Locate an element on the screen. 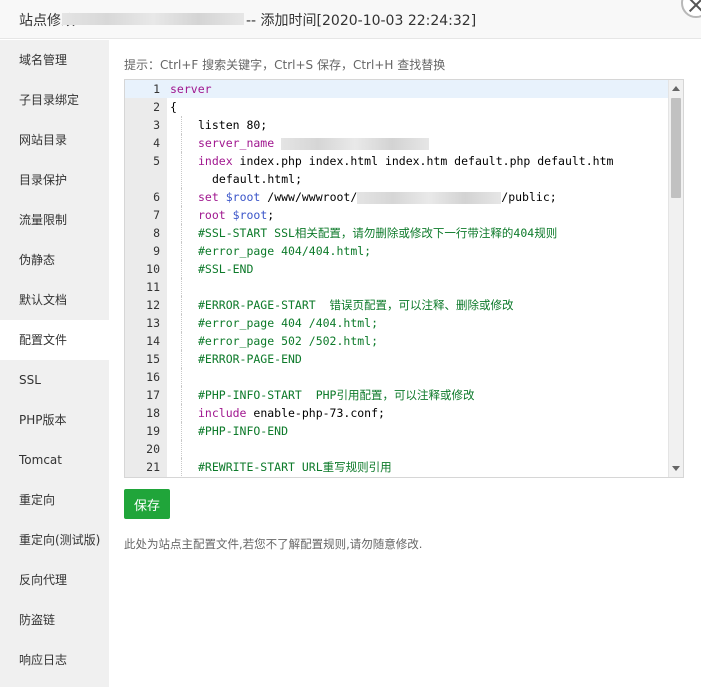  code-keyword: set is located at coordinates (208, 197).